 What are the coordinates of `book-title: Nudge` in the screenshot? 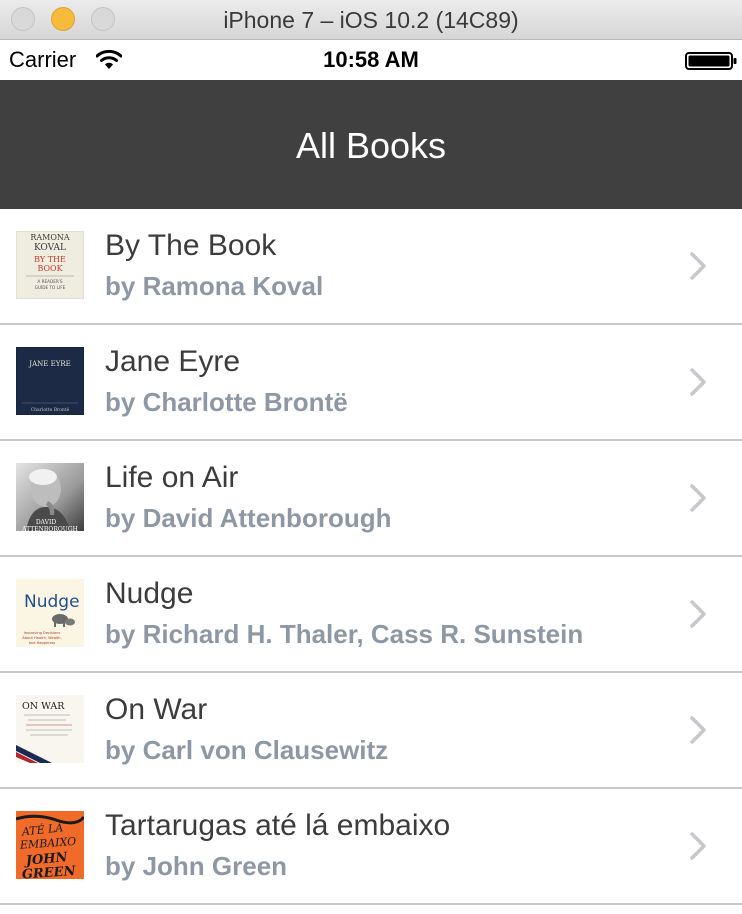 It's located at (149, 593).